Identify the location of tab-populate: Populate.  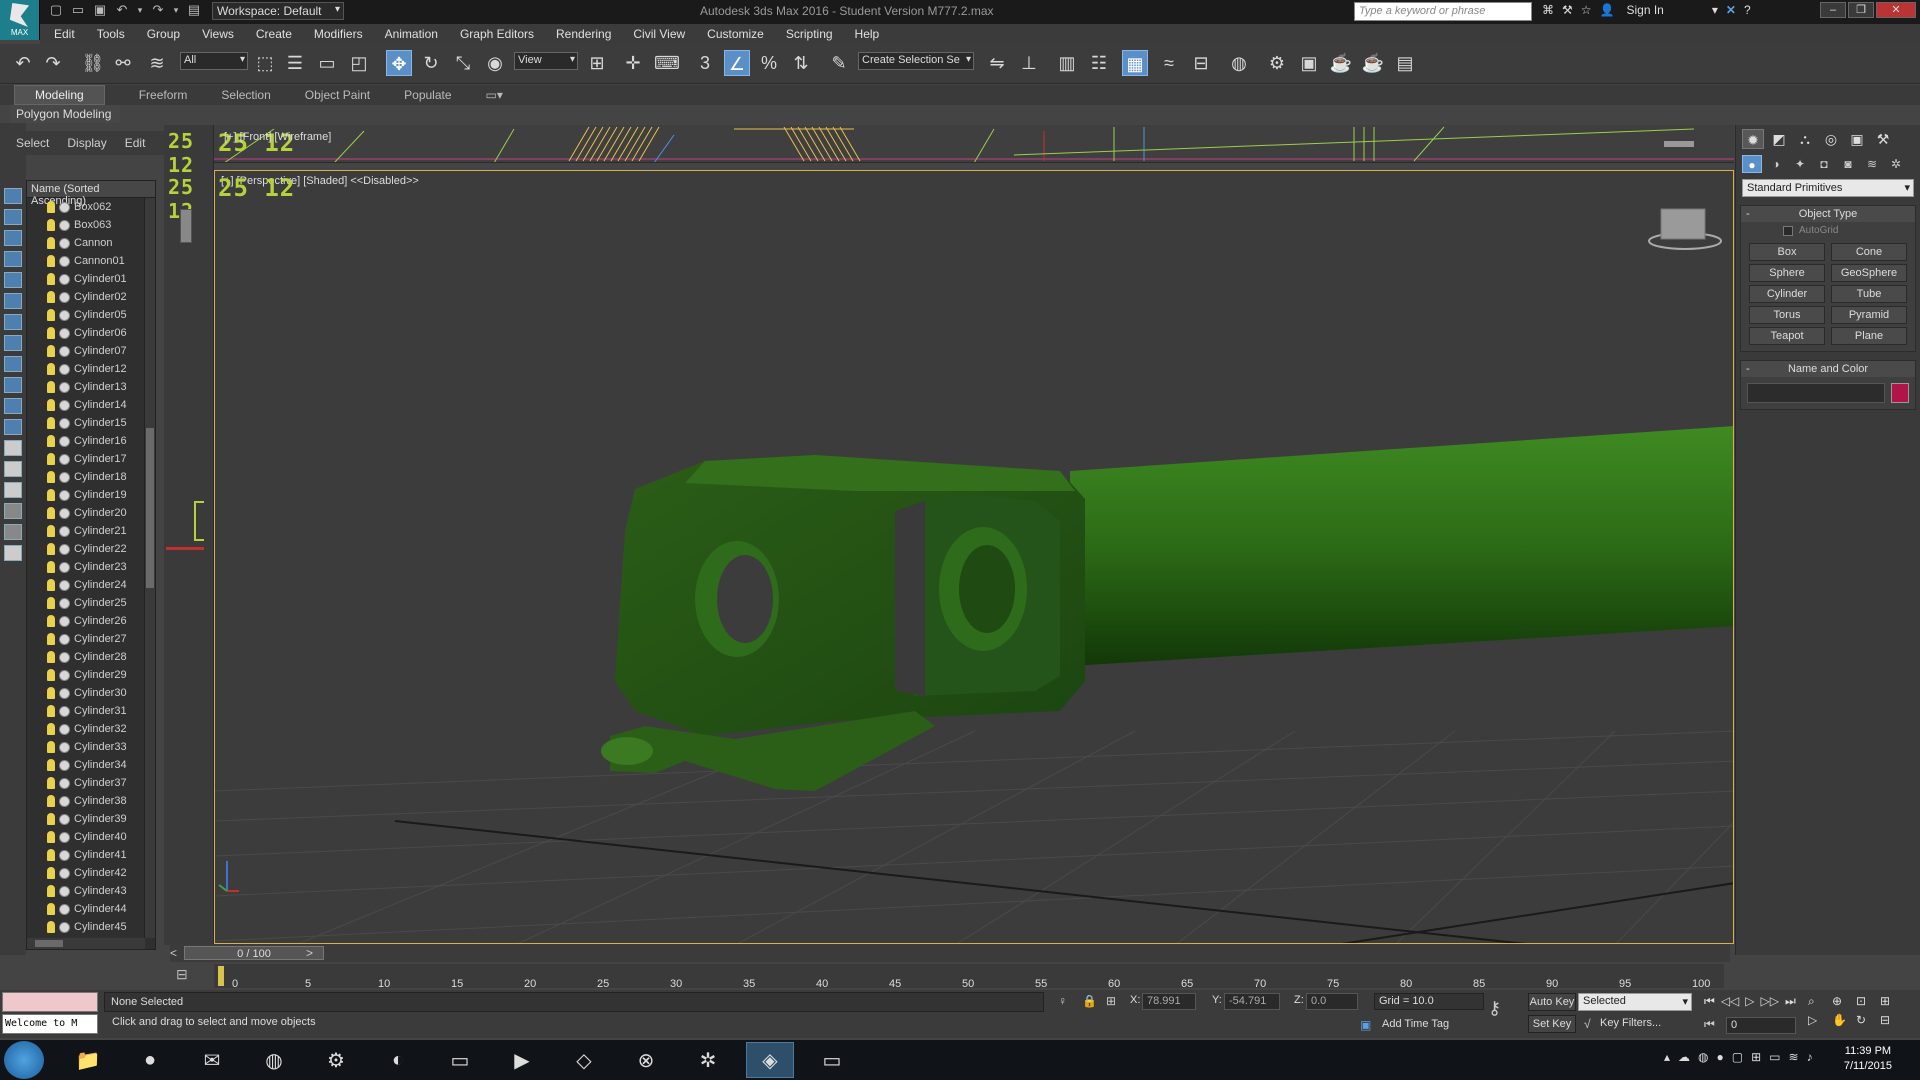
(427, 95).